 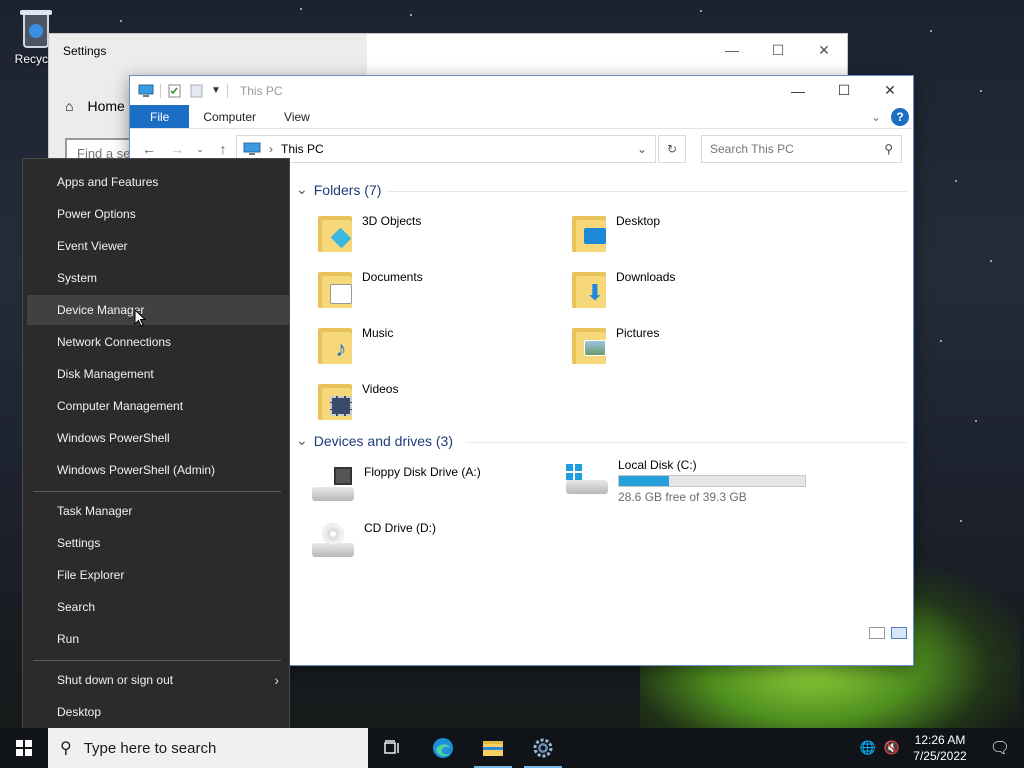 I want to click on view-toggle, so click(x=888, y=633).